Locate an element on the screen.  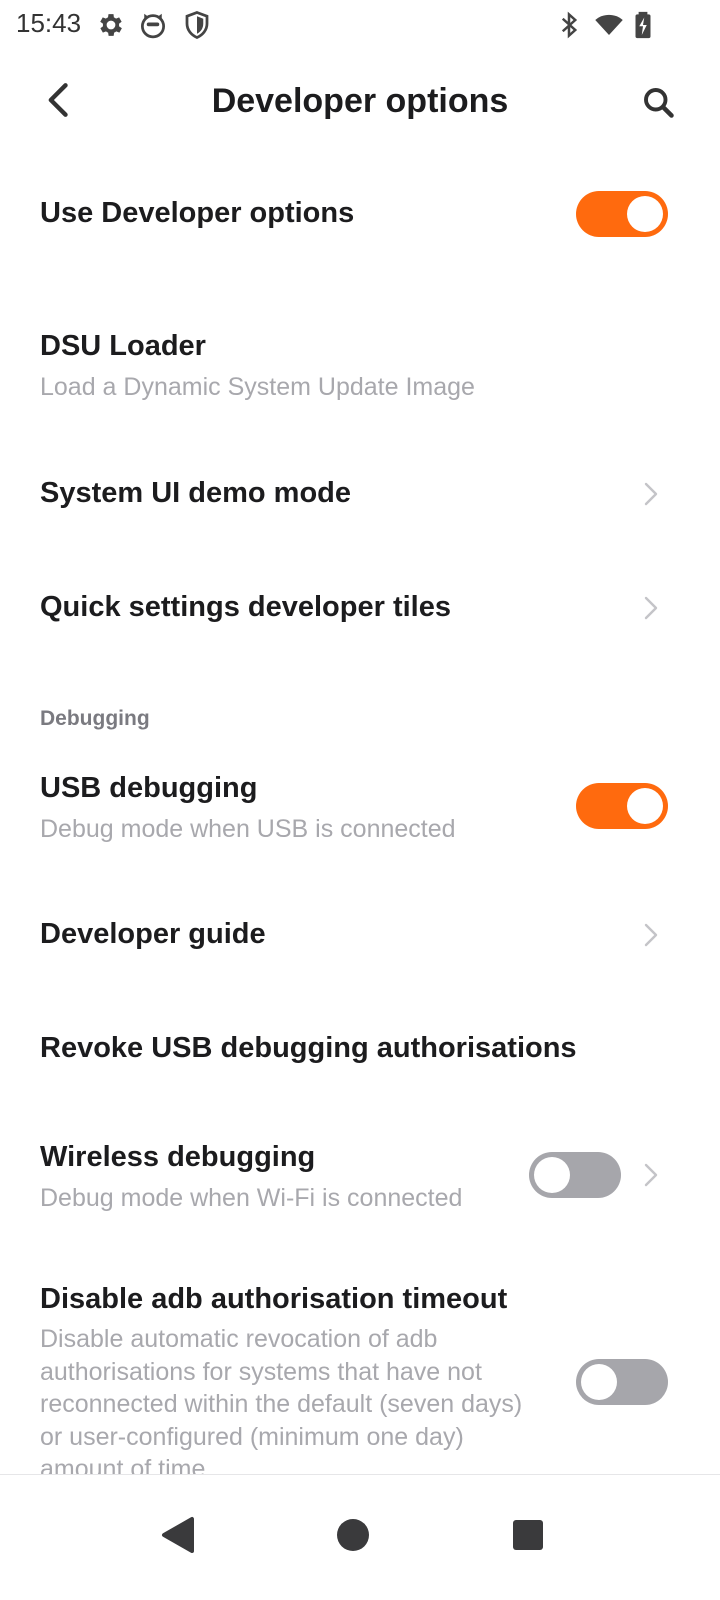
setting-title: USB debugging is located at coordinates (149, 788).